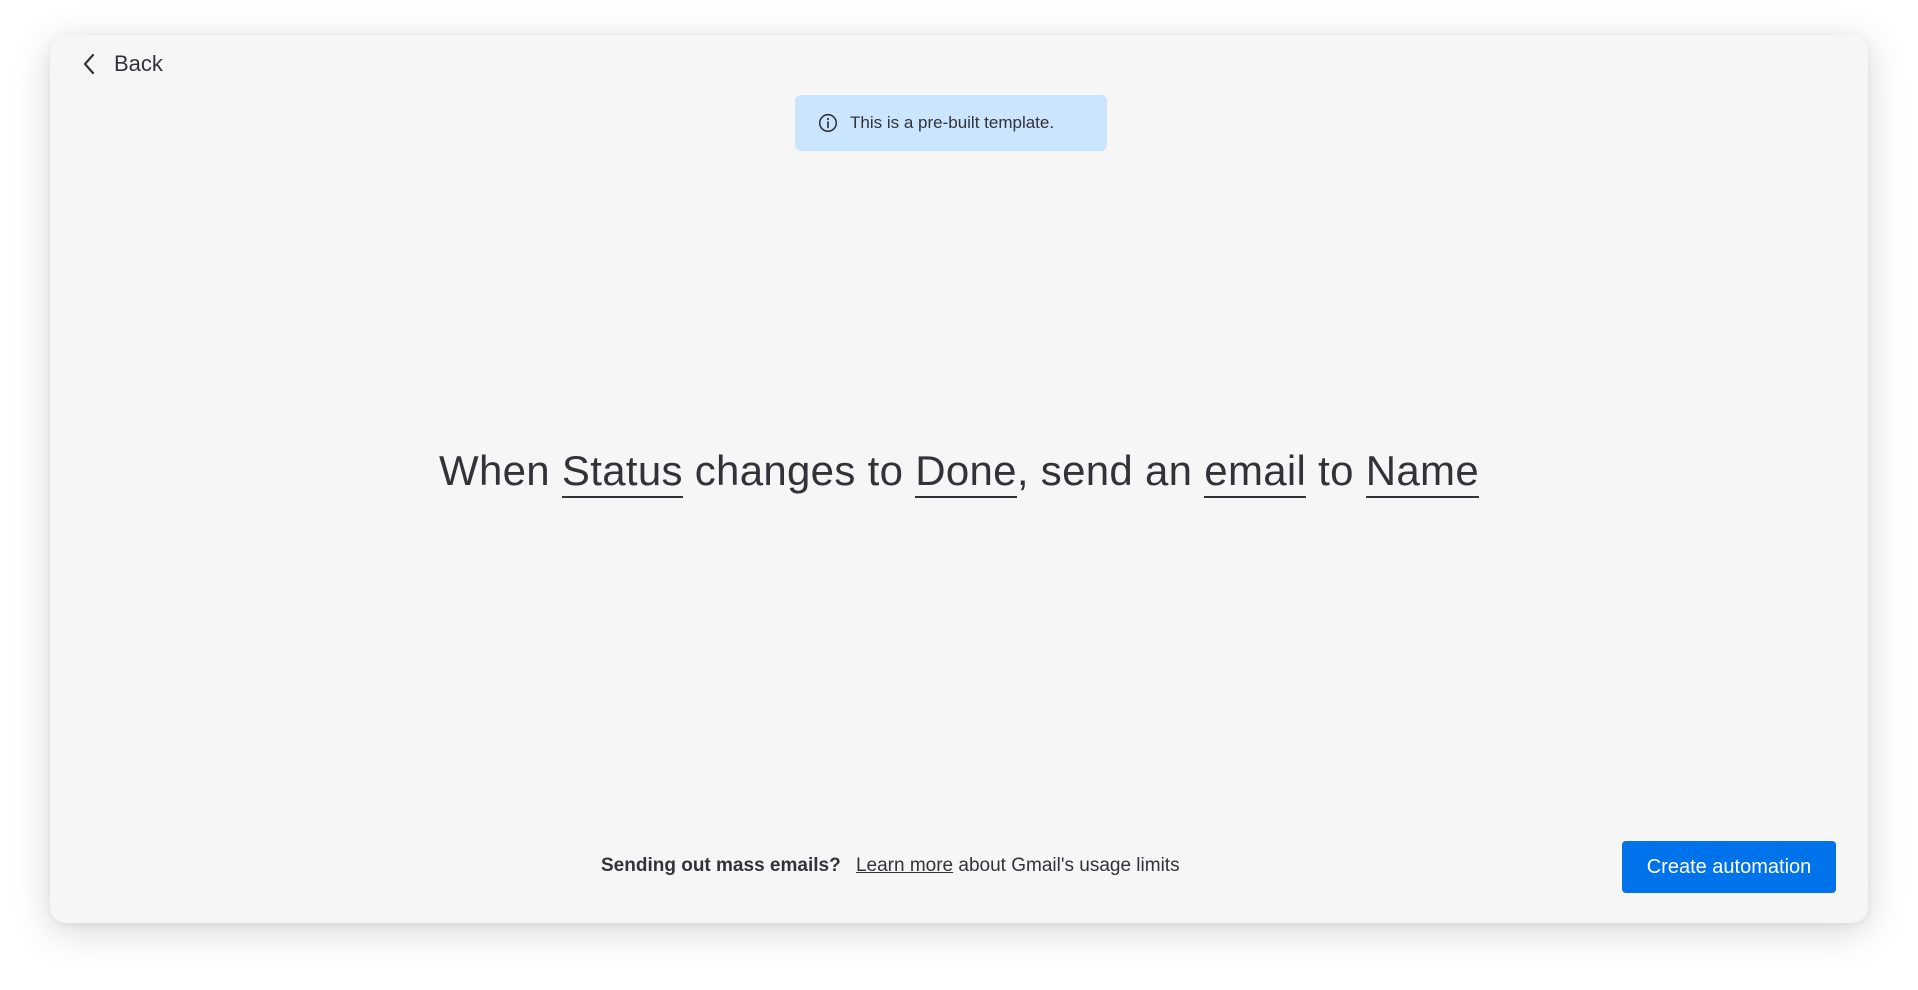  I want to click on recipe-text: changes to, so click(799, 470).